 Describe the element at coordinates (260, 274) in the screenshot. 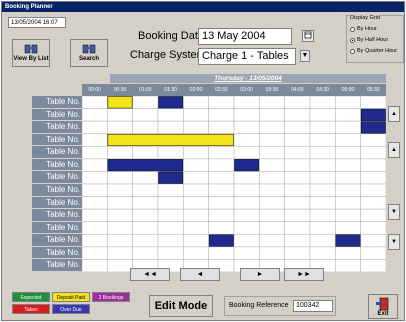

I see `nav-next-button: ►` at that location.